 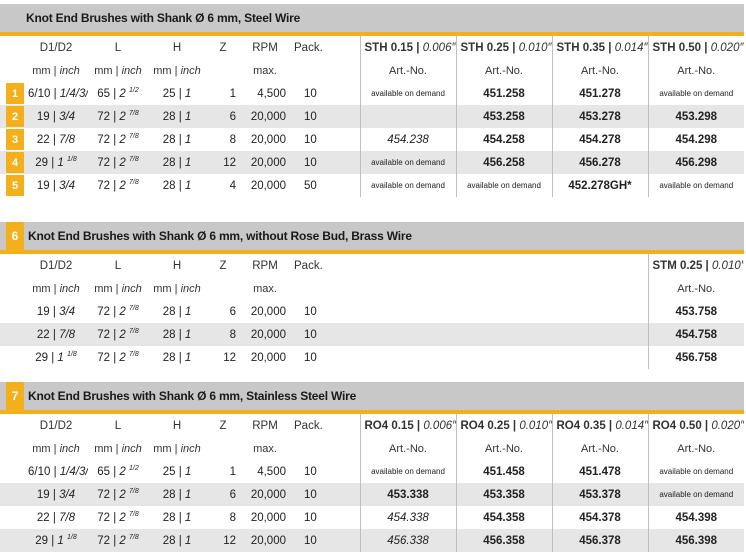 I want to click on dim-fraction: 1/2, so click(x=134, y=469).